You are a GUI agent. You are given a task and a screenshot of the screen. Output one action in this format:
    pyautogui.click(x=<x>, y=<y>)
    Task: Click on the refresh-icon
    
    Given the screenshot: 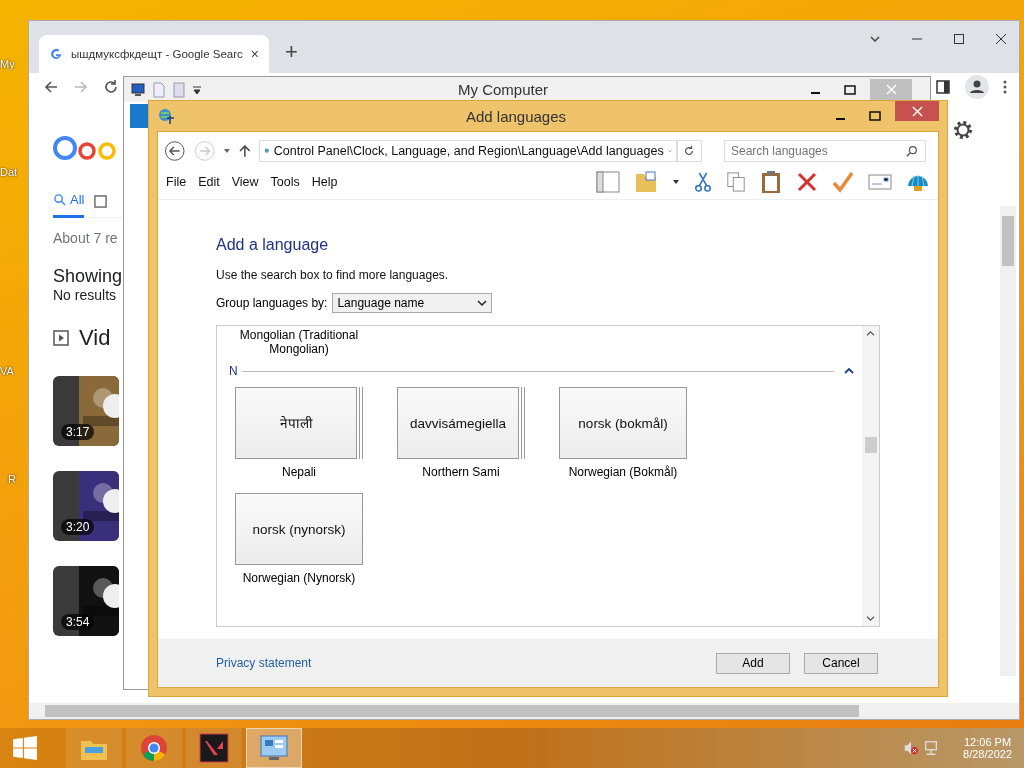 What is the action you would take?
    pyautogui.click(x=689, y=151)
    